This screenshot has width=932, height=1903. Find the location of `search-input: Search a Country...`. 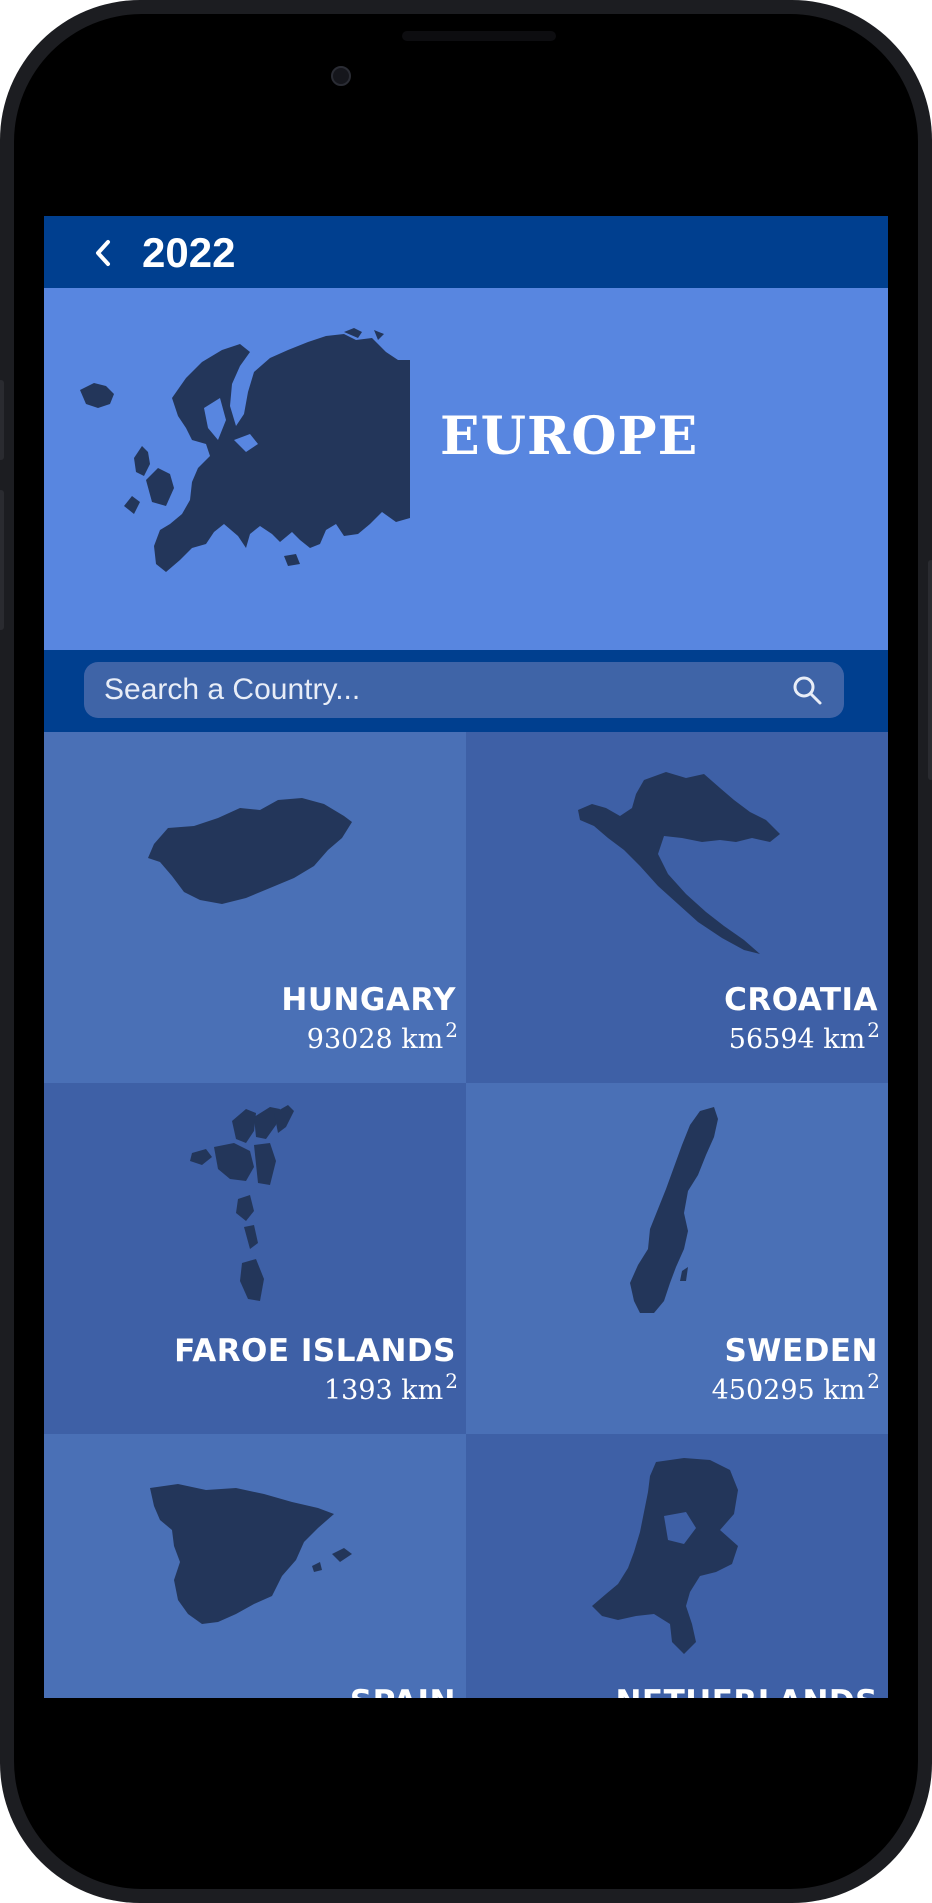

search-input: Search a Country... is located at coordinates (464, 690).